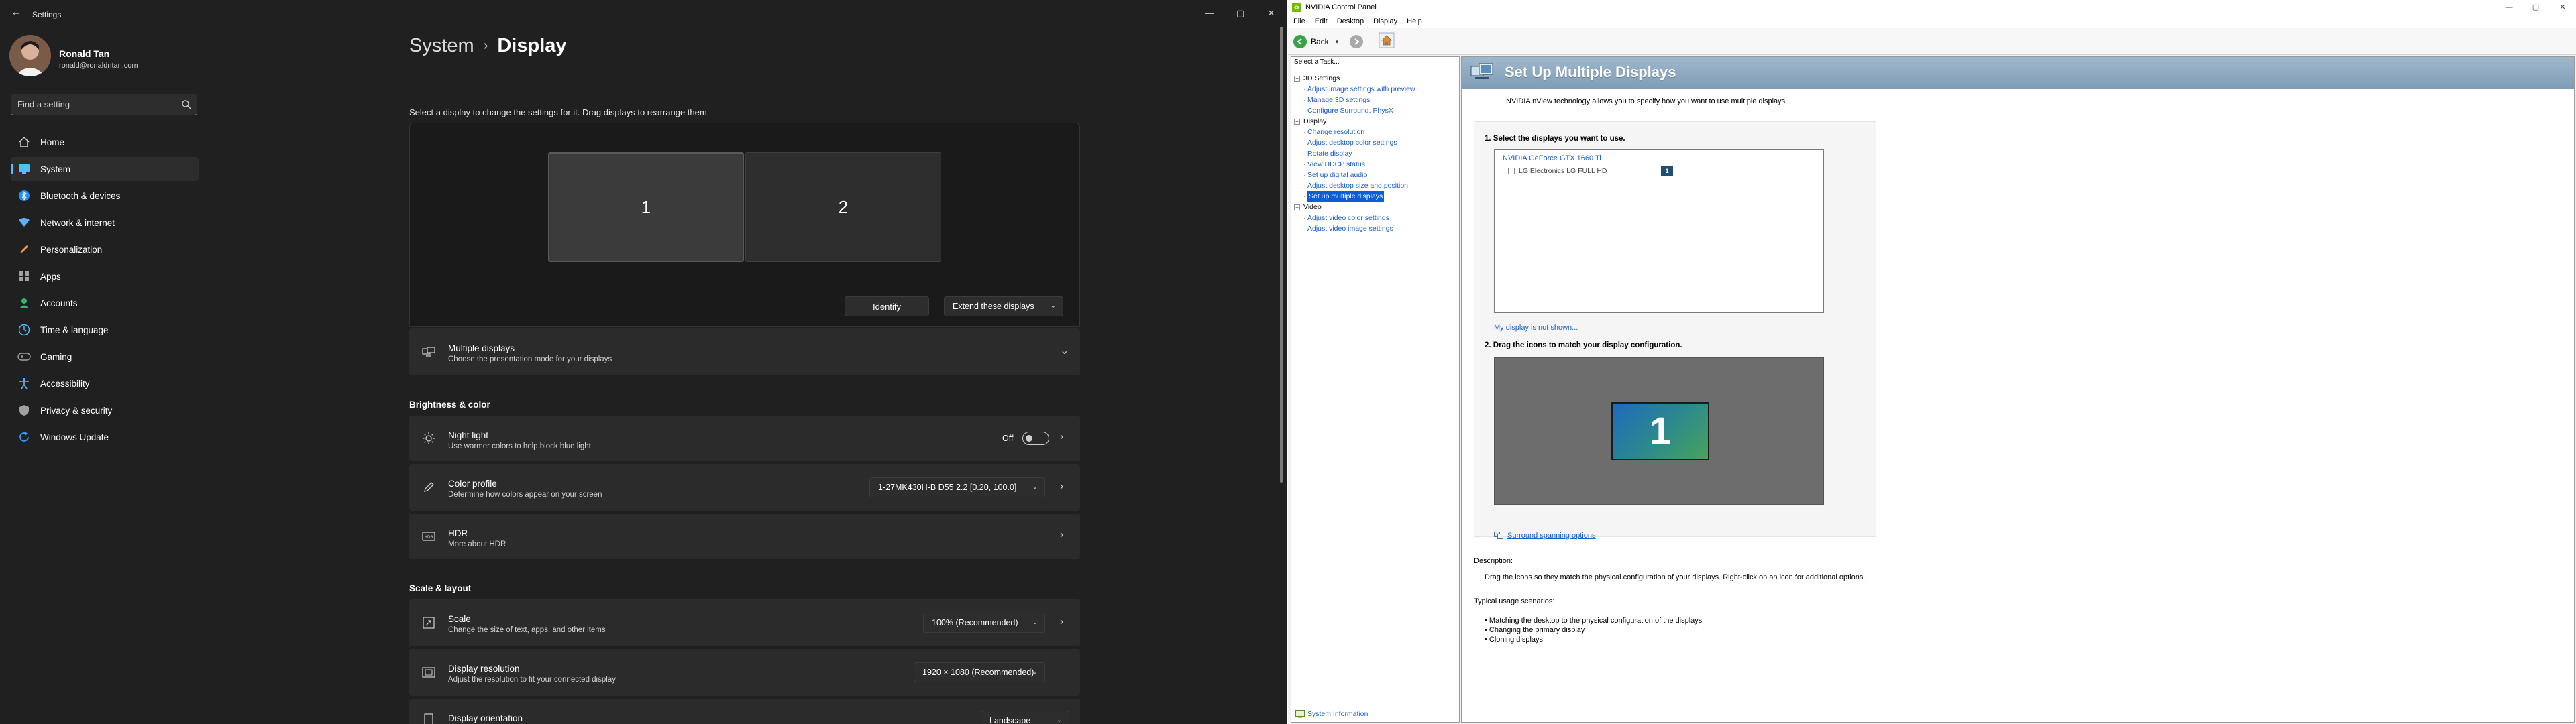 The width and height of the screenshot is (2576, 724). What do you see at coordinates (1314, 121) in the screenshot?
I see `tree-group-label: Display` at bounding box center [1314, 121].